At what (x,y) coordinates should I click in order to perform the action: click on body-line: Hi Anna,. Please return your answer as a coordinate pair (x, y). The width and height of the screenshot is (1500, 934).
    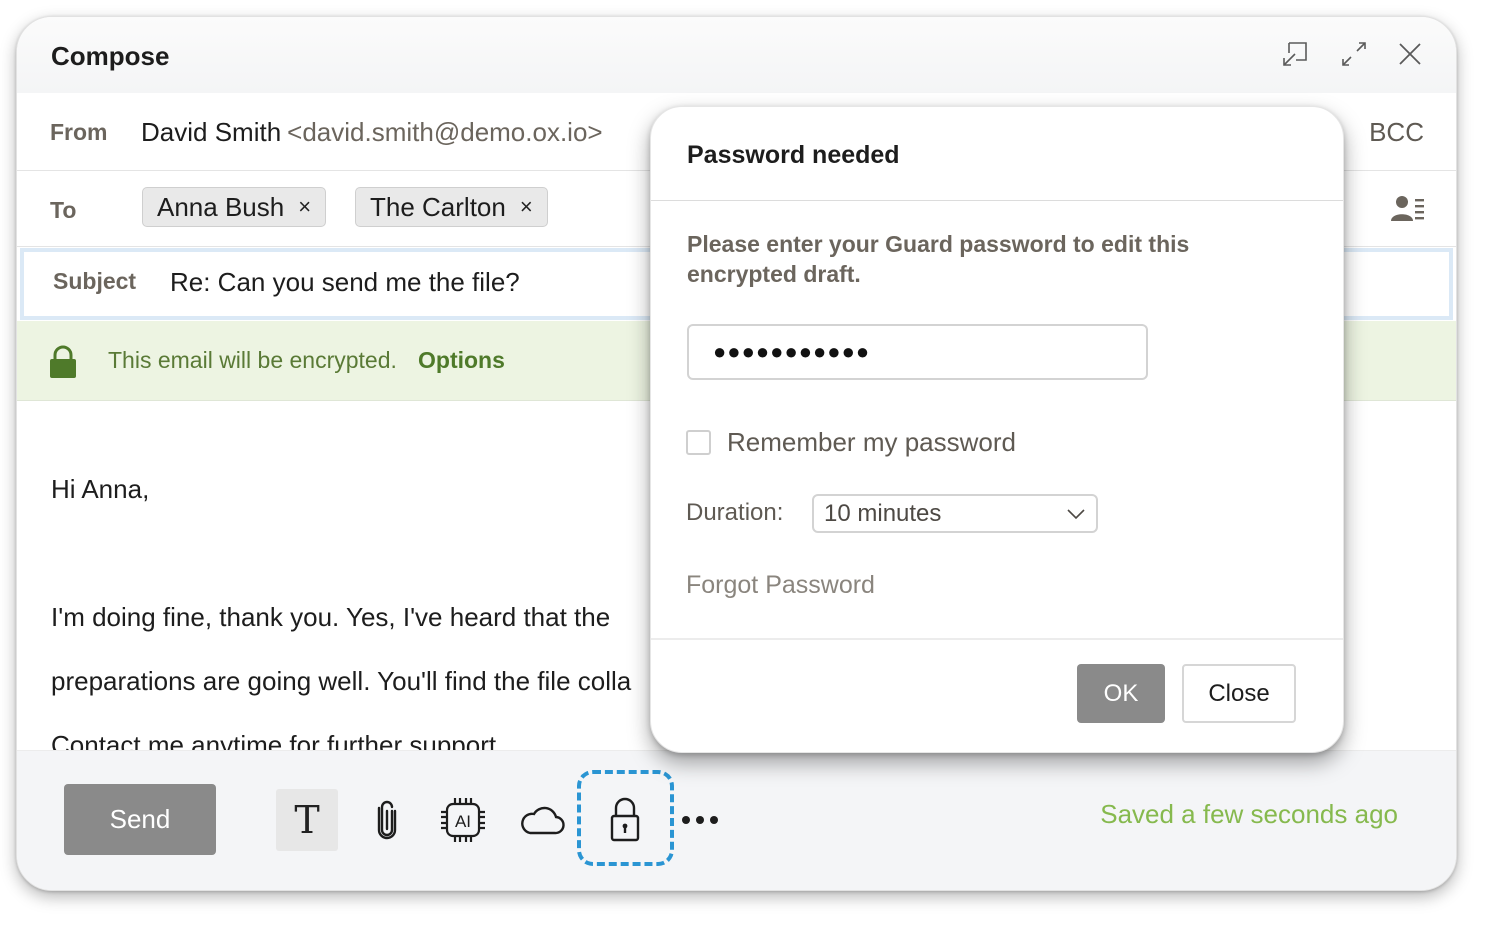
    Looking at the image, I should click on (100, 489).